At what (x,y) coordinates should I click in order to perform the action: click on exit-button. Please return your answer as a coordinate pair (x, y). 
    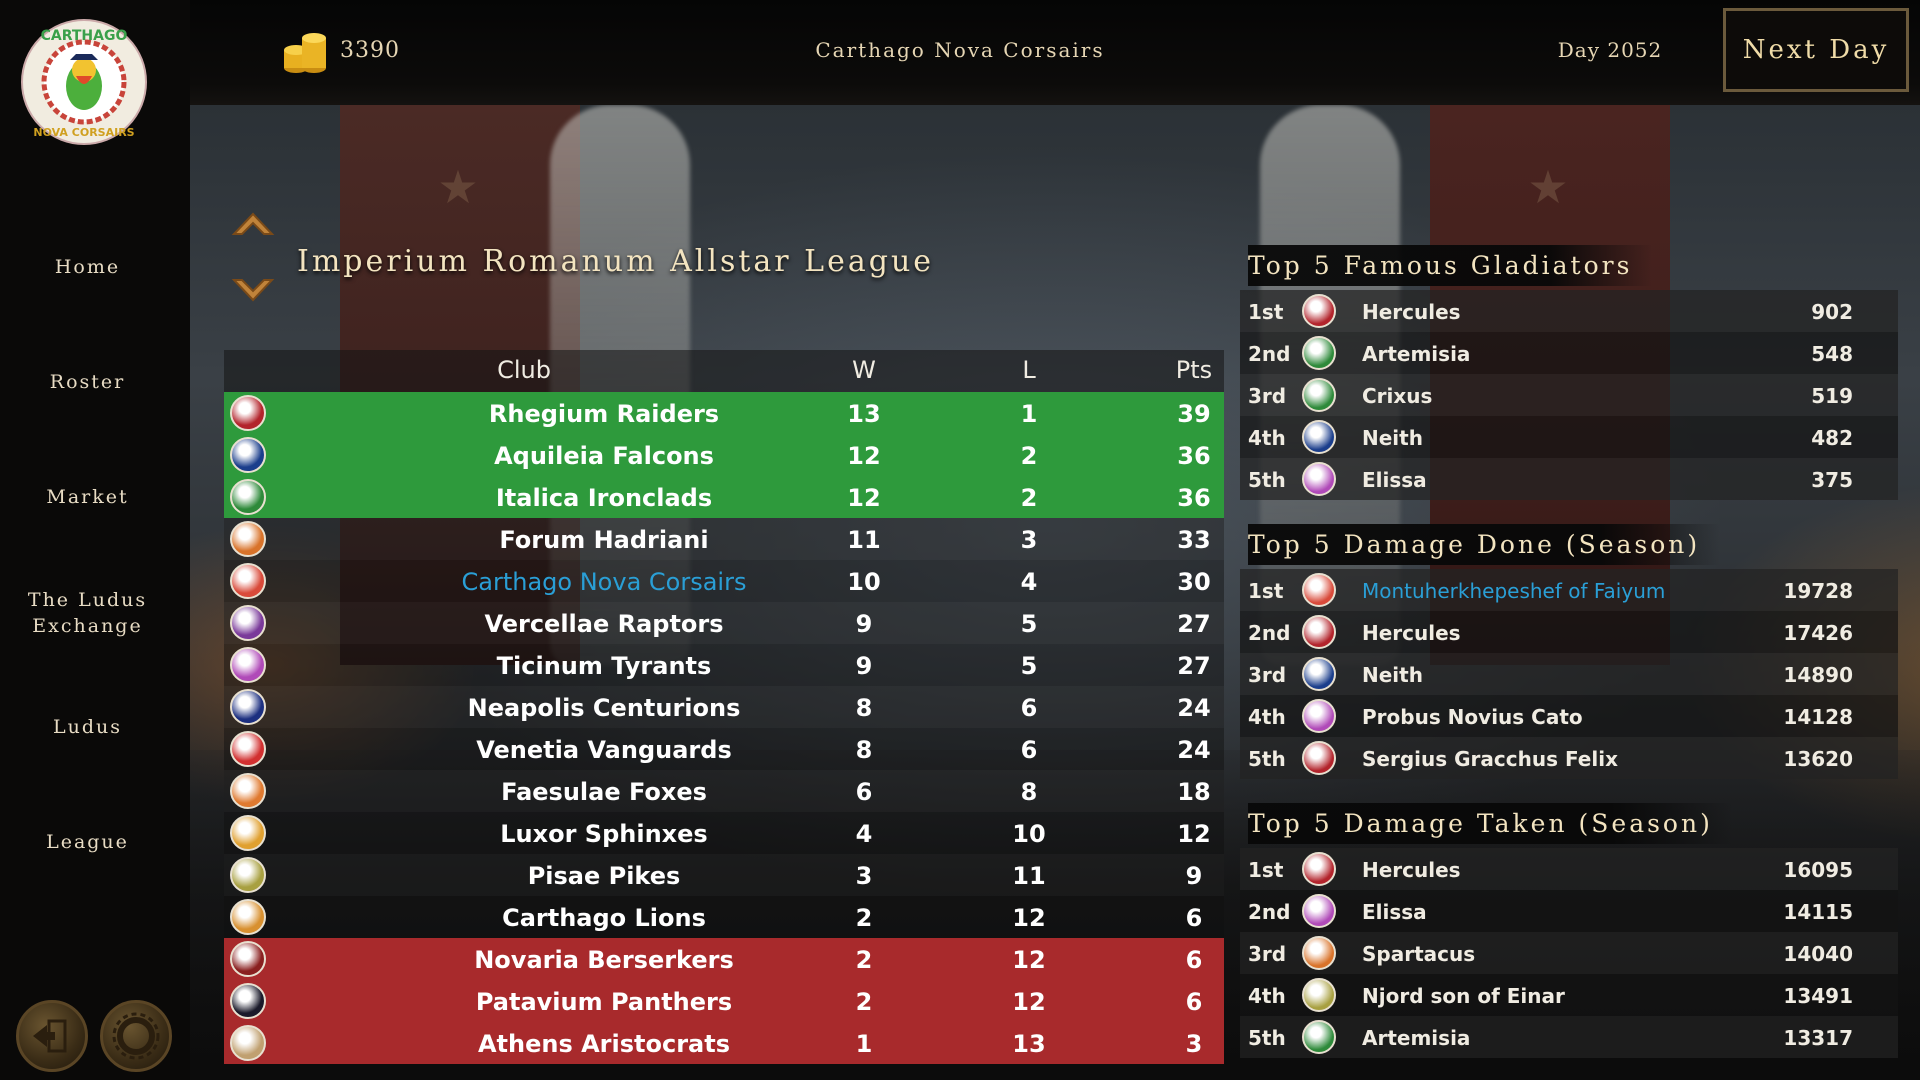
    Looking at the image, I should click on (52, 1036).